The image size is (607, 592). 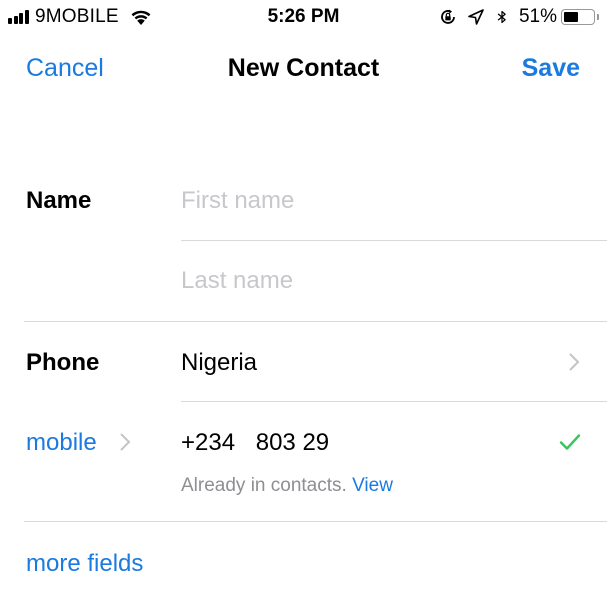 What do you see at coordinates (537, 16) in the screenshot?
I see `battery-percent: 51%` at bounding box center [537, 16].